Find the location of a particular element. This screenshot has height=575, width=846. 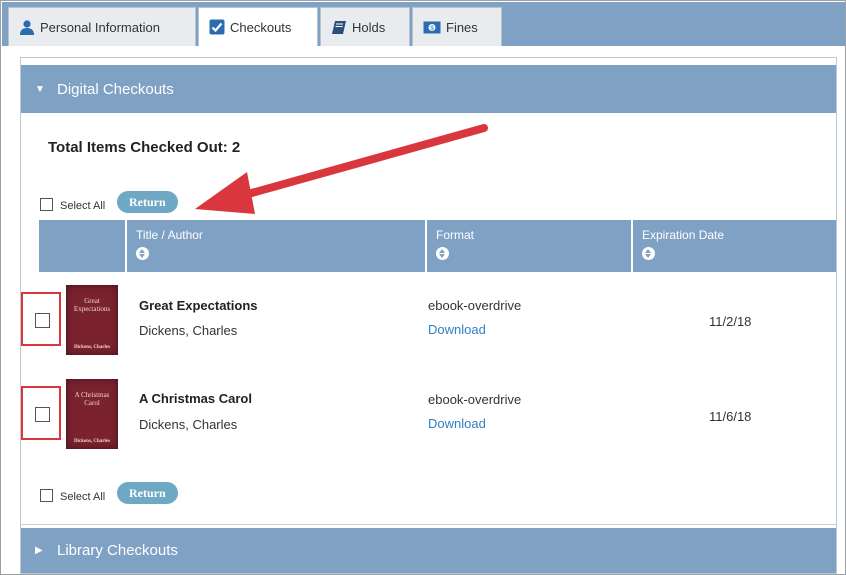

item-title: A Christmas Carol is located at coordinates (195, 398).